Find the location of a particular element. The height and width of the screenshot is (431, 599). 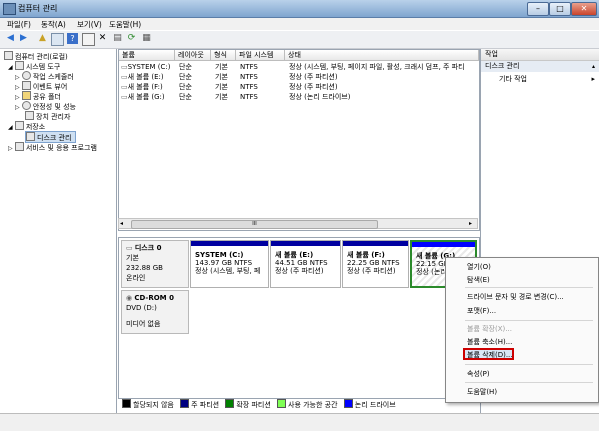

collapse-icon: ▴ is located at coordinates (593, 66).